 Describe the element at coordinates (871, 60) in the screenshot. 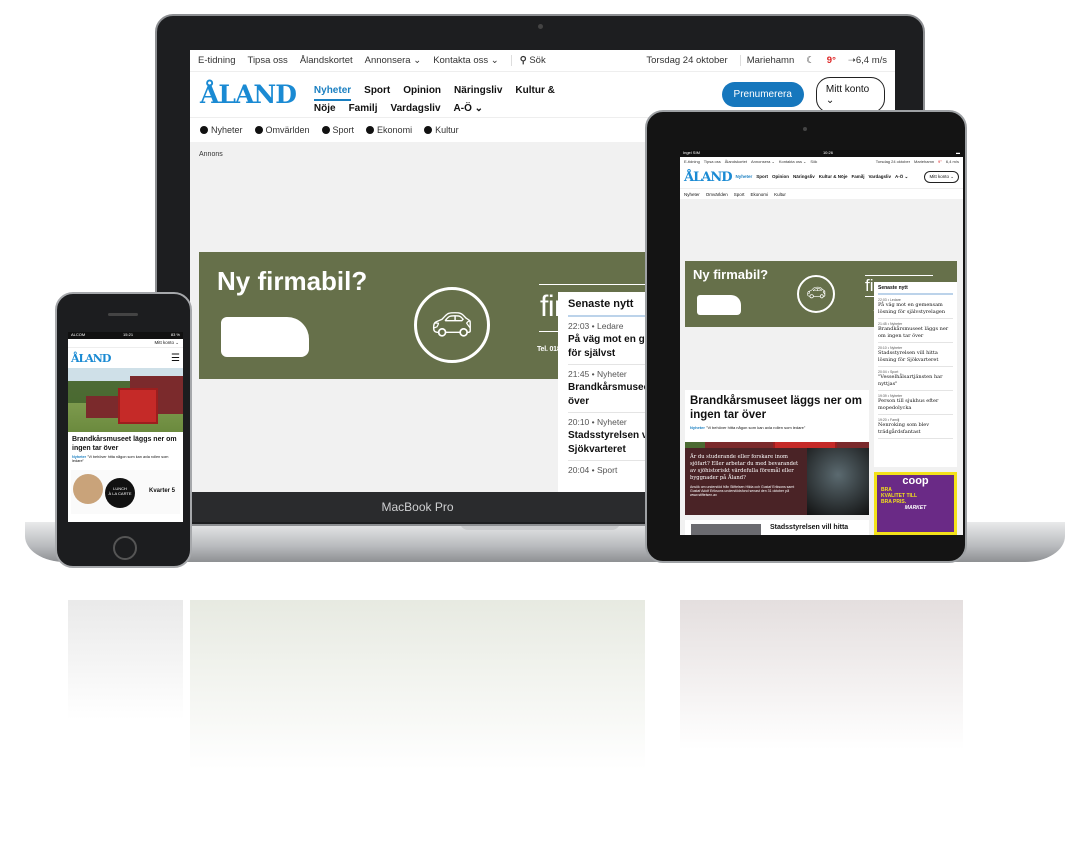

I see `wind-value: 6,4 m/s` at that location.